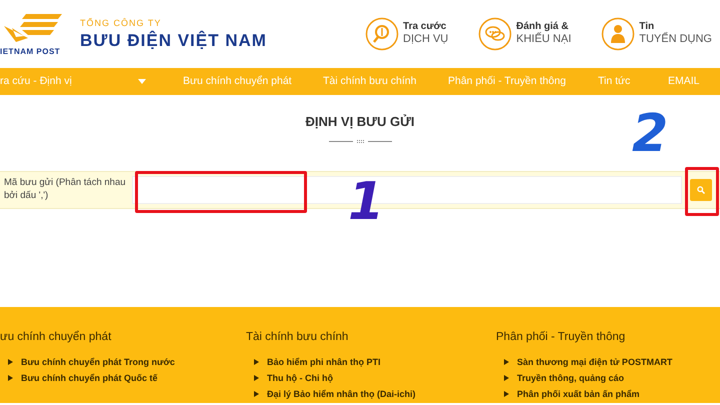 The width and height of the screenshot is (720, 405). Describe the element at coordinates (56, 337) in the screenshot. I see `footer-heading: ưu chính chuyển phát` at that location.